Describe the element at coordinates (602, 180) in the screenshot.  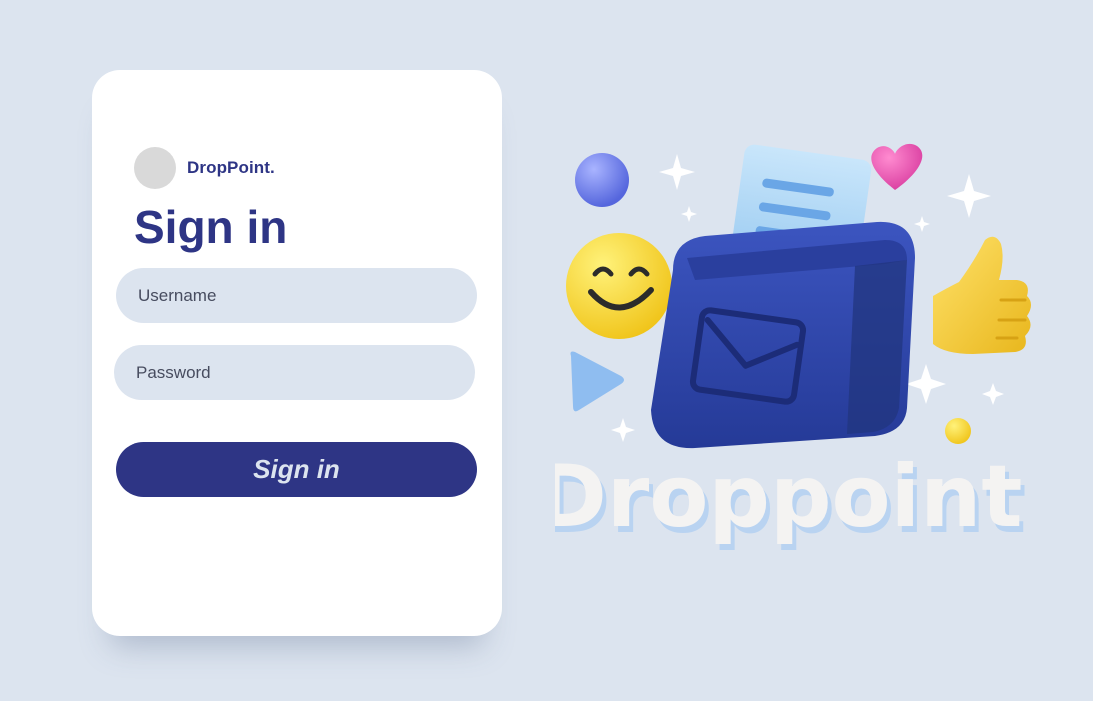
I see `sphere-icon` at that location.